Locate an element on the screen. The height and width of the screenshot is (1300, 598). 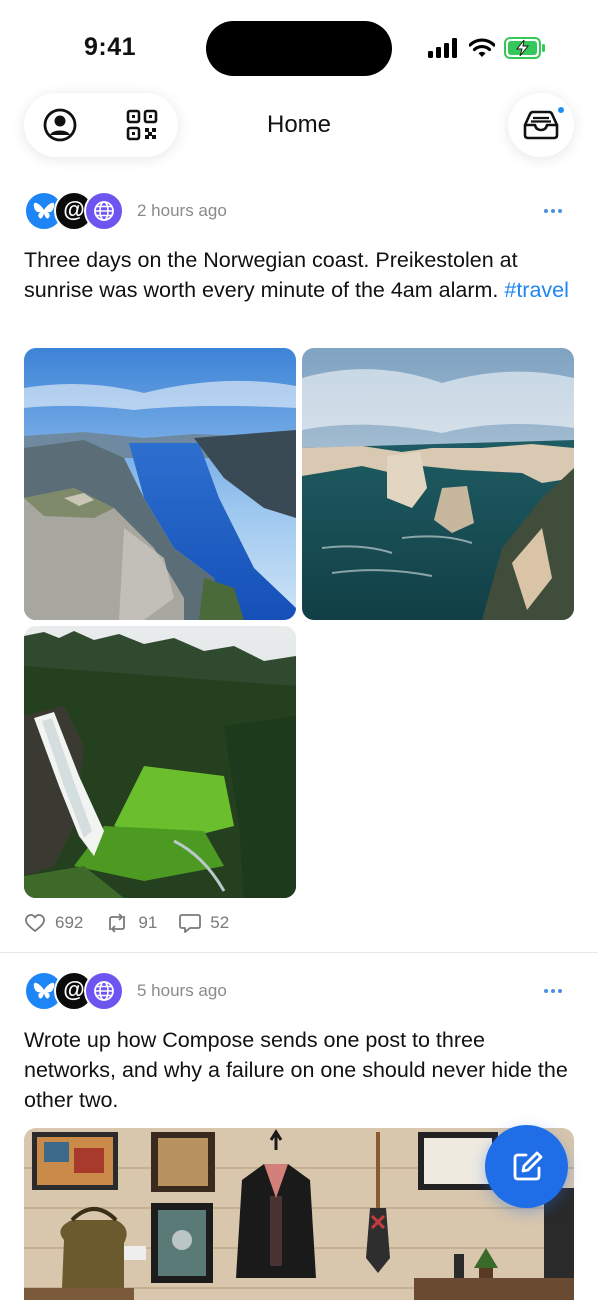
repost-button: 91 is located at coordinates (131, 923).